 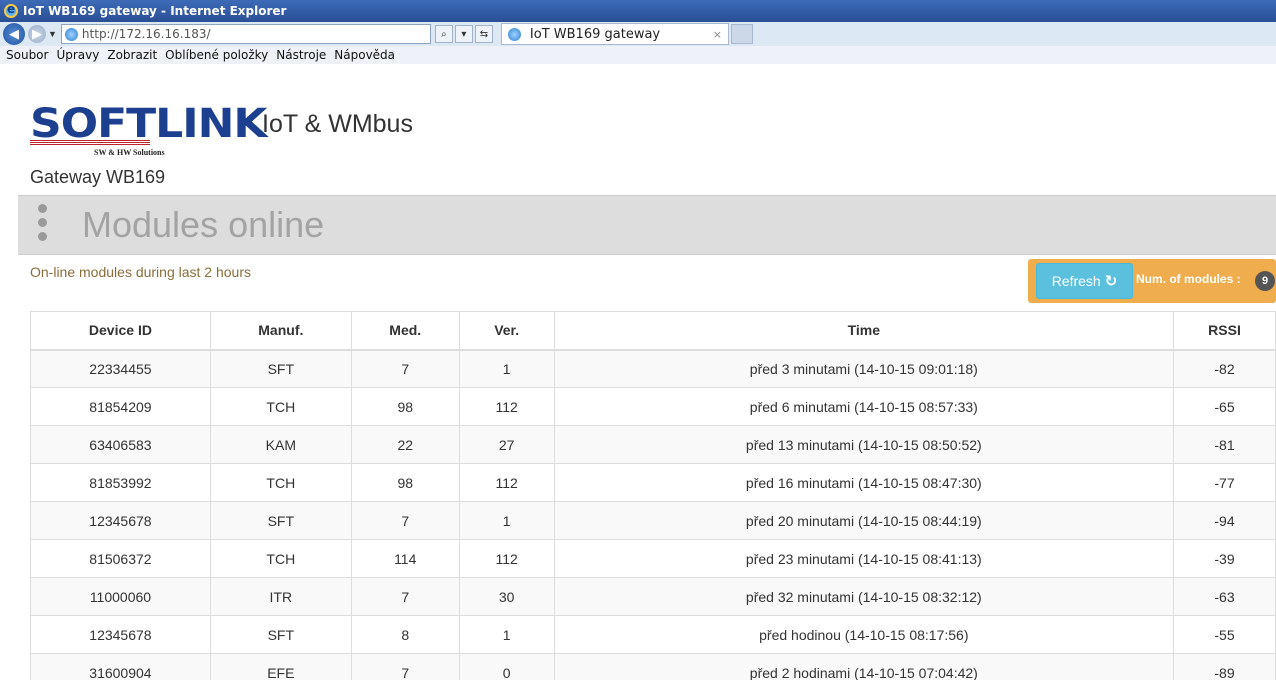 What do you see at coordinates (864, 596) in the screenshot?
I see `cell-time: před 32 minutami (14-10-15 08:32:12)` at bounding box center [864, 596].